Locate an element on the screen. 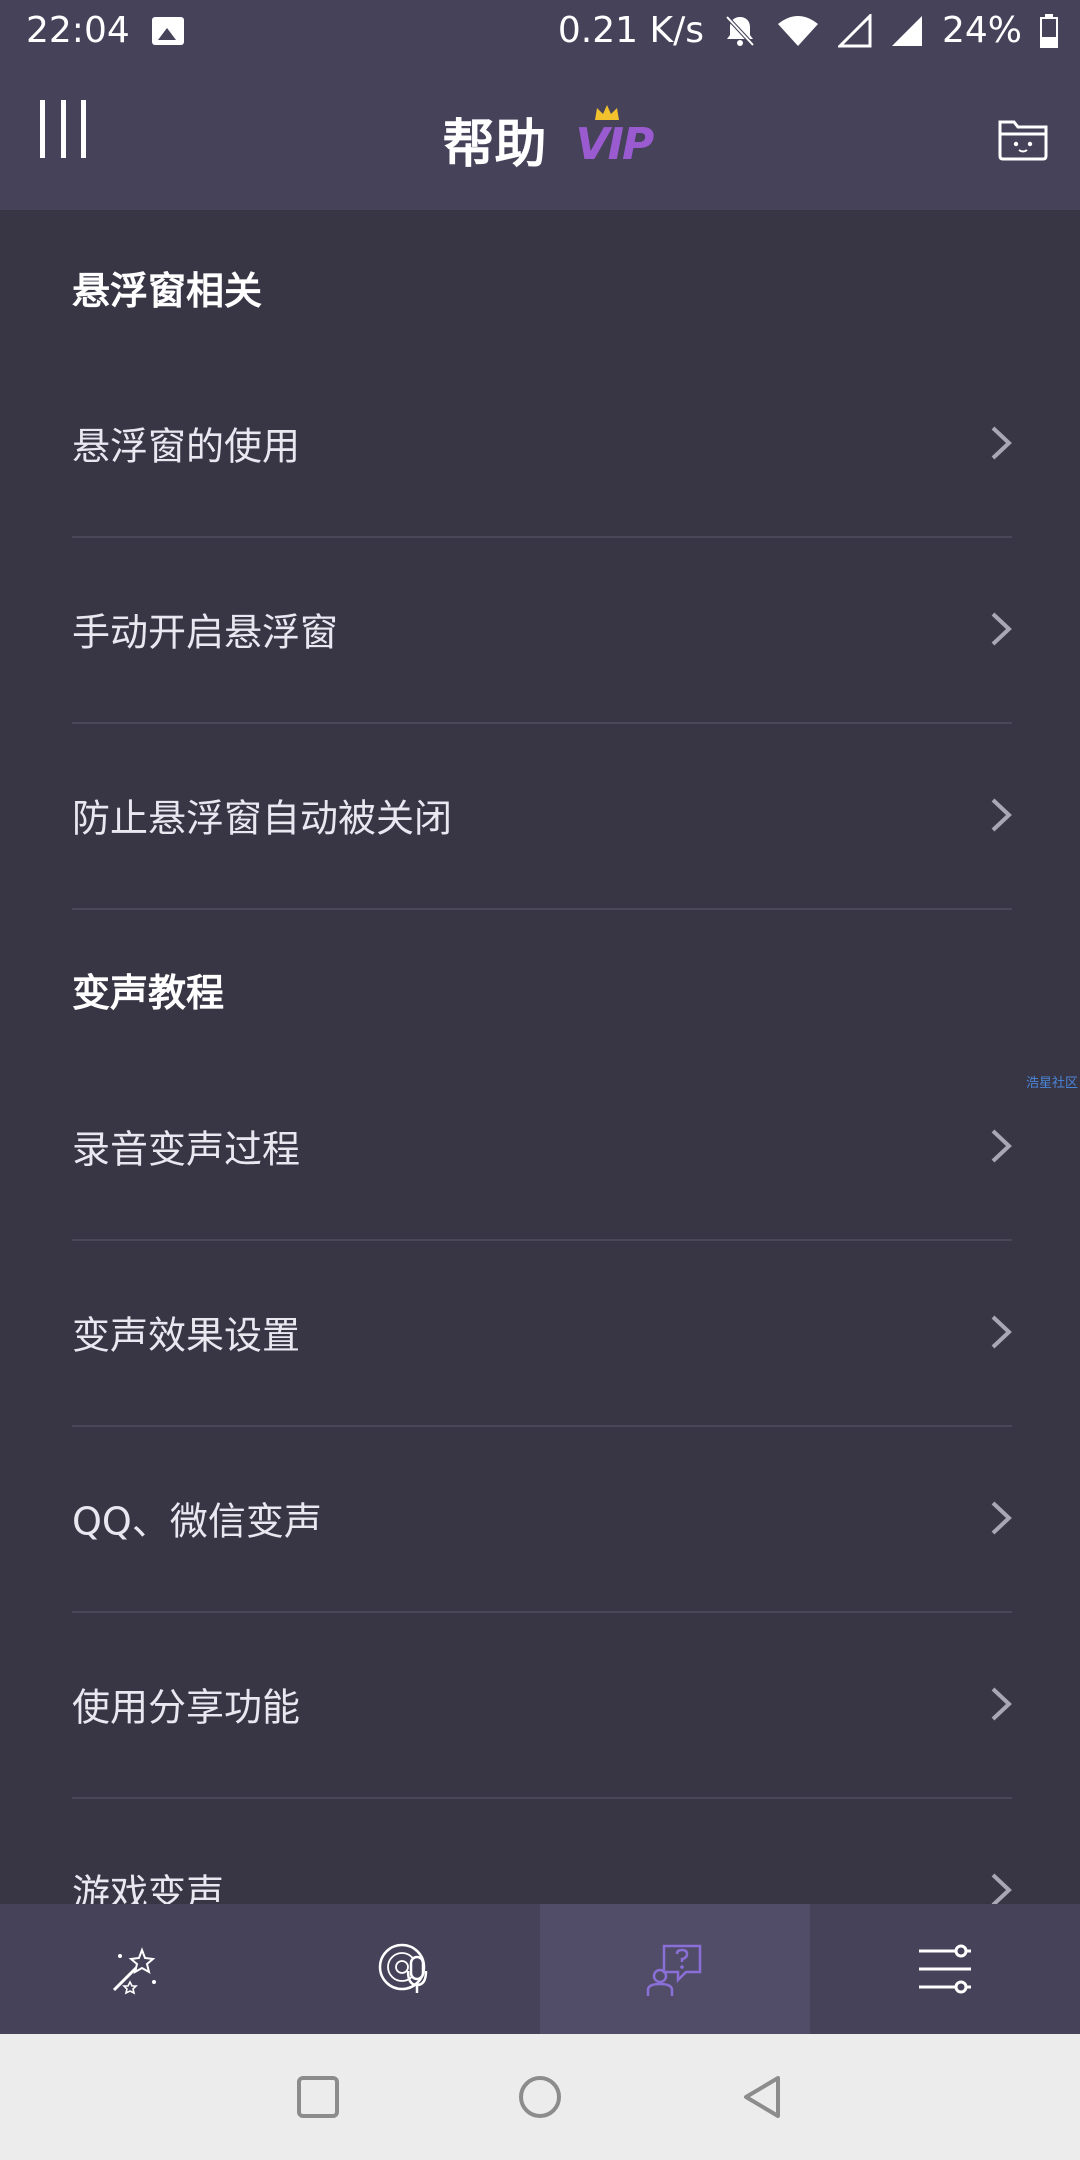 The width and height of the screenshot is (1080, 2160). list-item-label: 手动开启悬浮窗 is located at coordinates (205, 632).